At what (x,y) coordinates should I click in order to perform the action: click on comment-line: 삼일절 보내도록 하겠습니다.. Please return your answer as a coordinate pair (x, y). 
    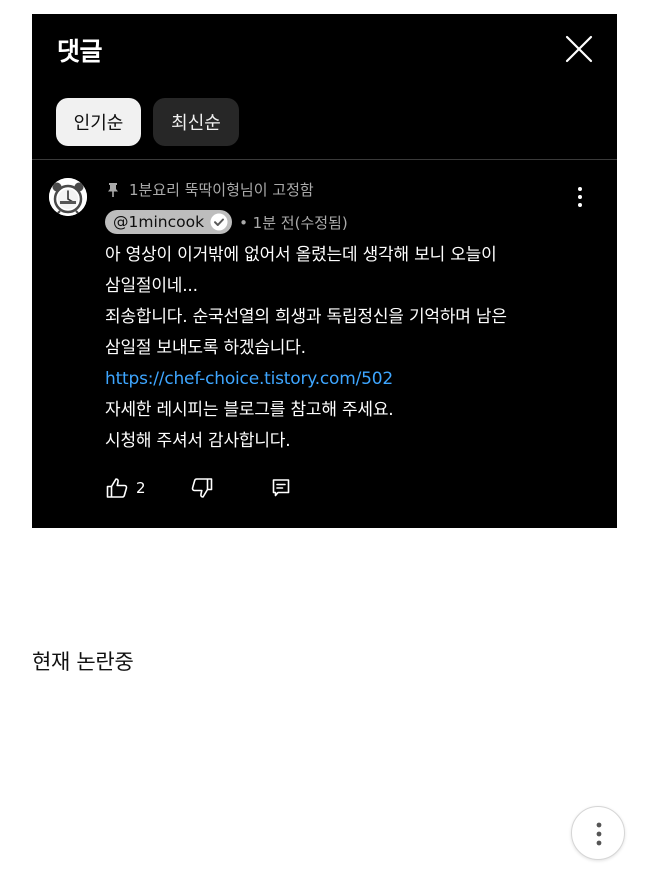
    Looking at the image, I should click on (205, 348).